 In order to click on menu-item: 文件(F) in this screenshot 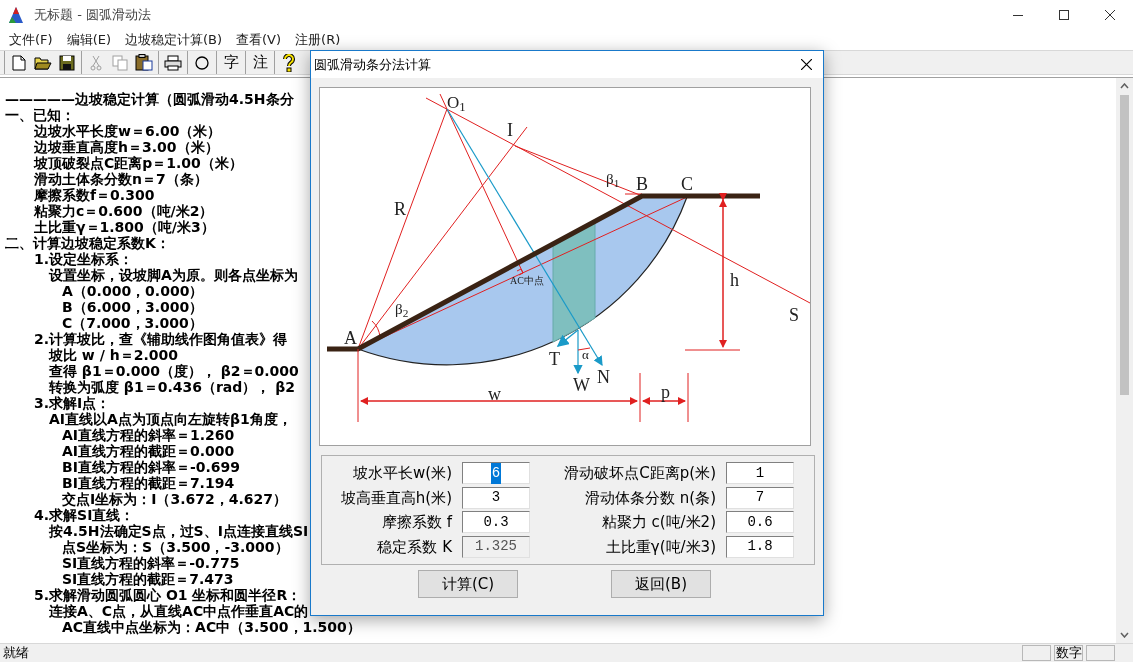, I will do `click(31, 40)`.